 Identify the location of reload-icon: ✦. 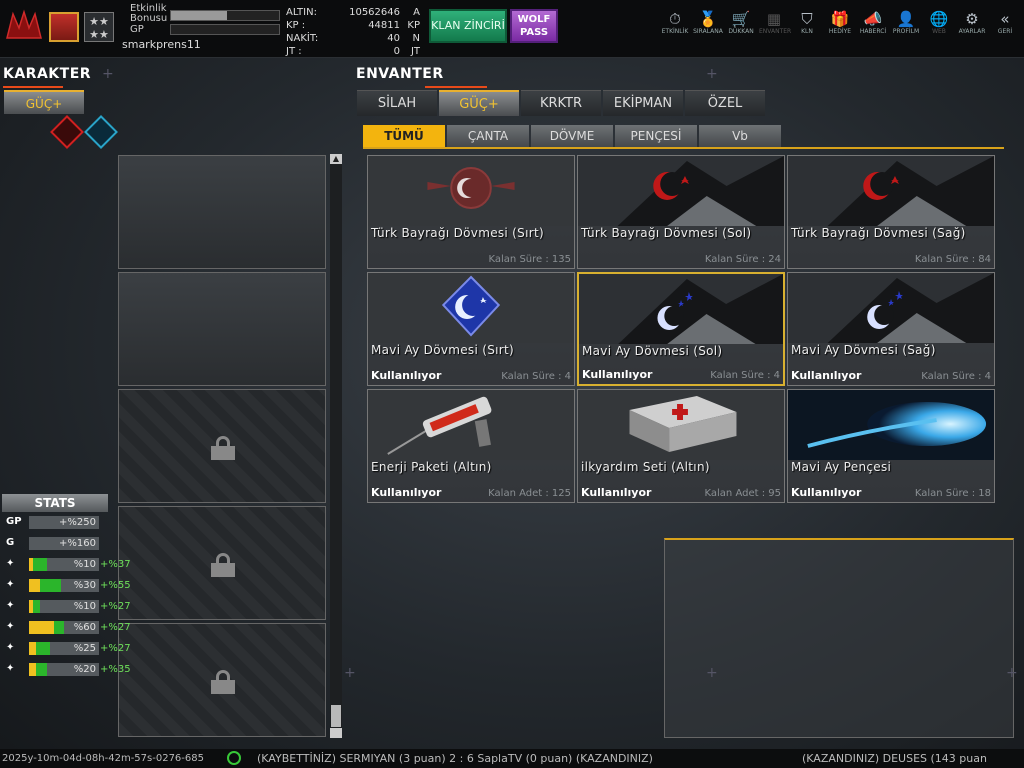
(10, 605).